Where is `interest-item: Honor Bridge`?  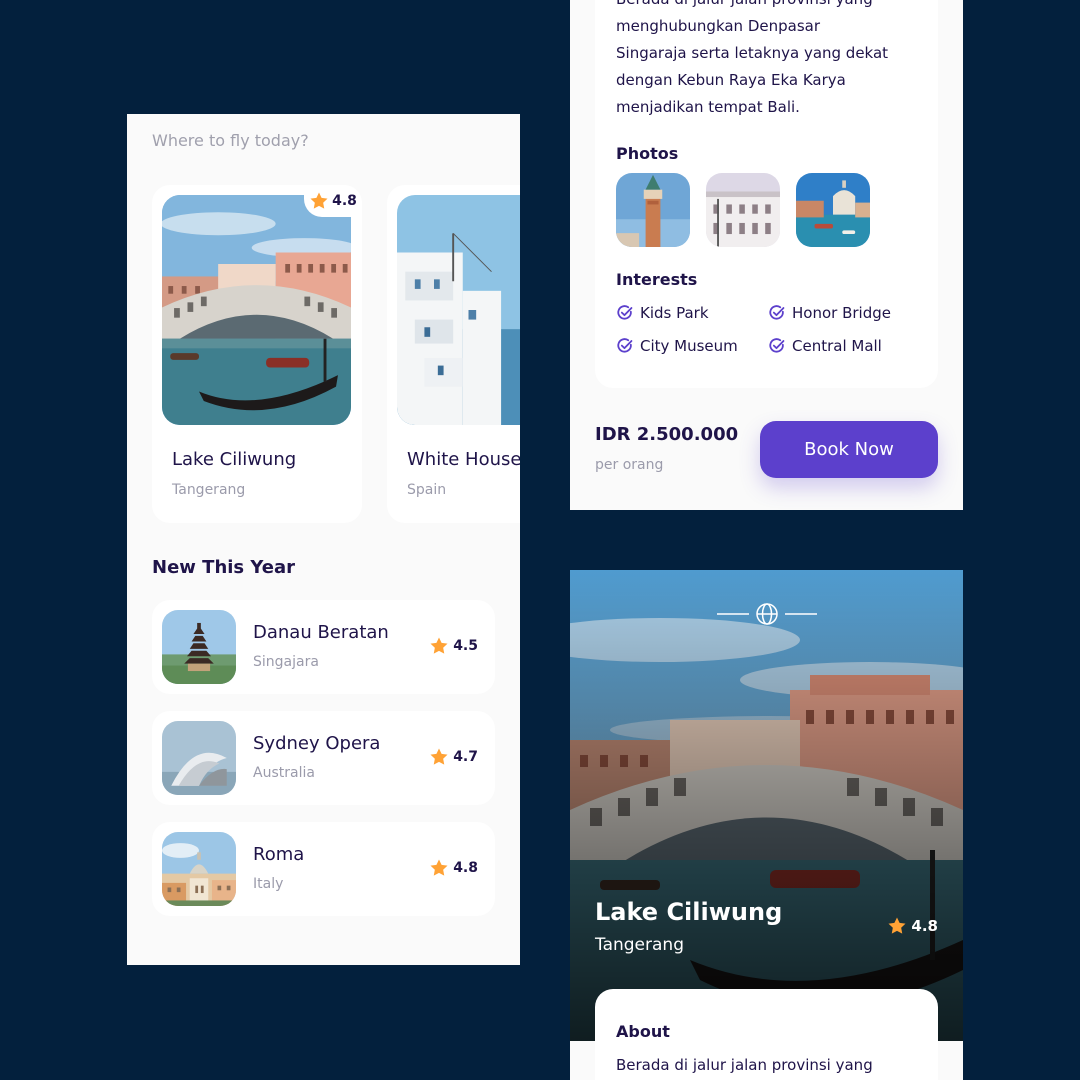
interest-item: Honor Bridge is located at coordinates (829, 313).